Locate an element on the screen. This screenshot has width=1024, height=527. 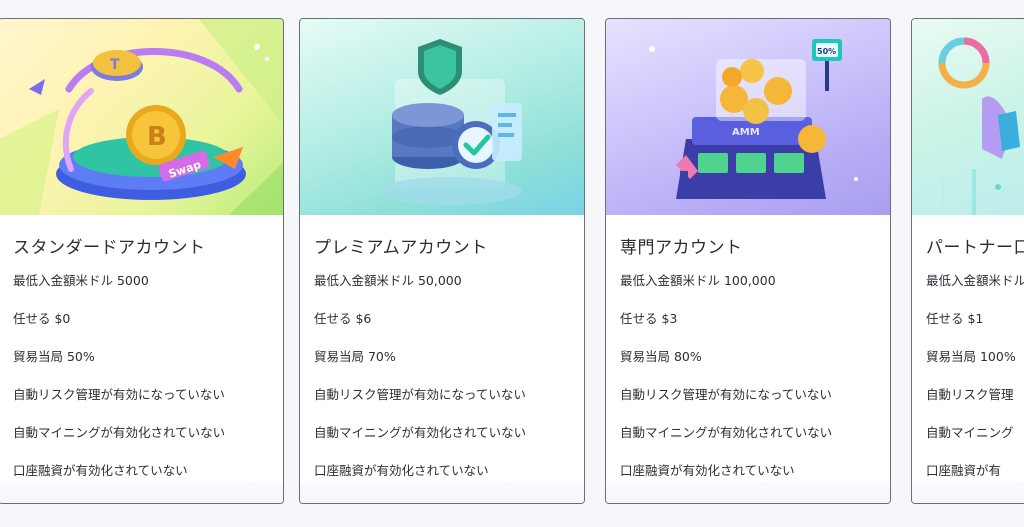
card-illustration-amm: AMM 50% is located at coordinates (748, 117).